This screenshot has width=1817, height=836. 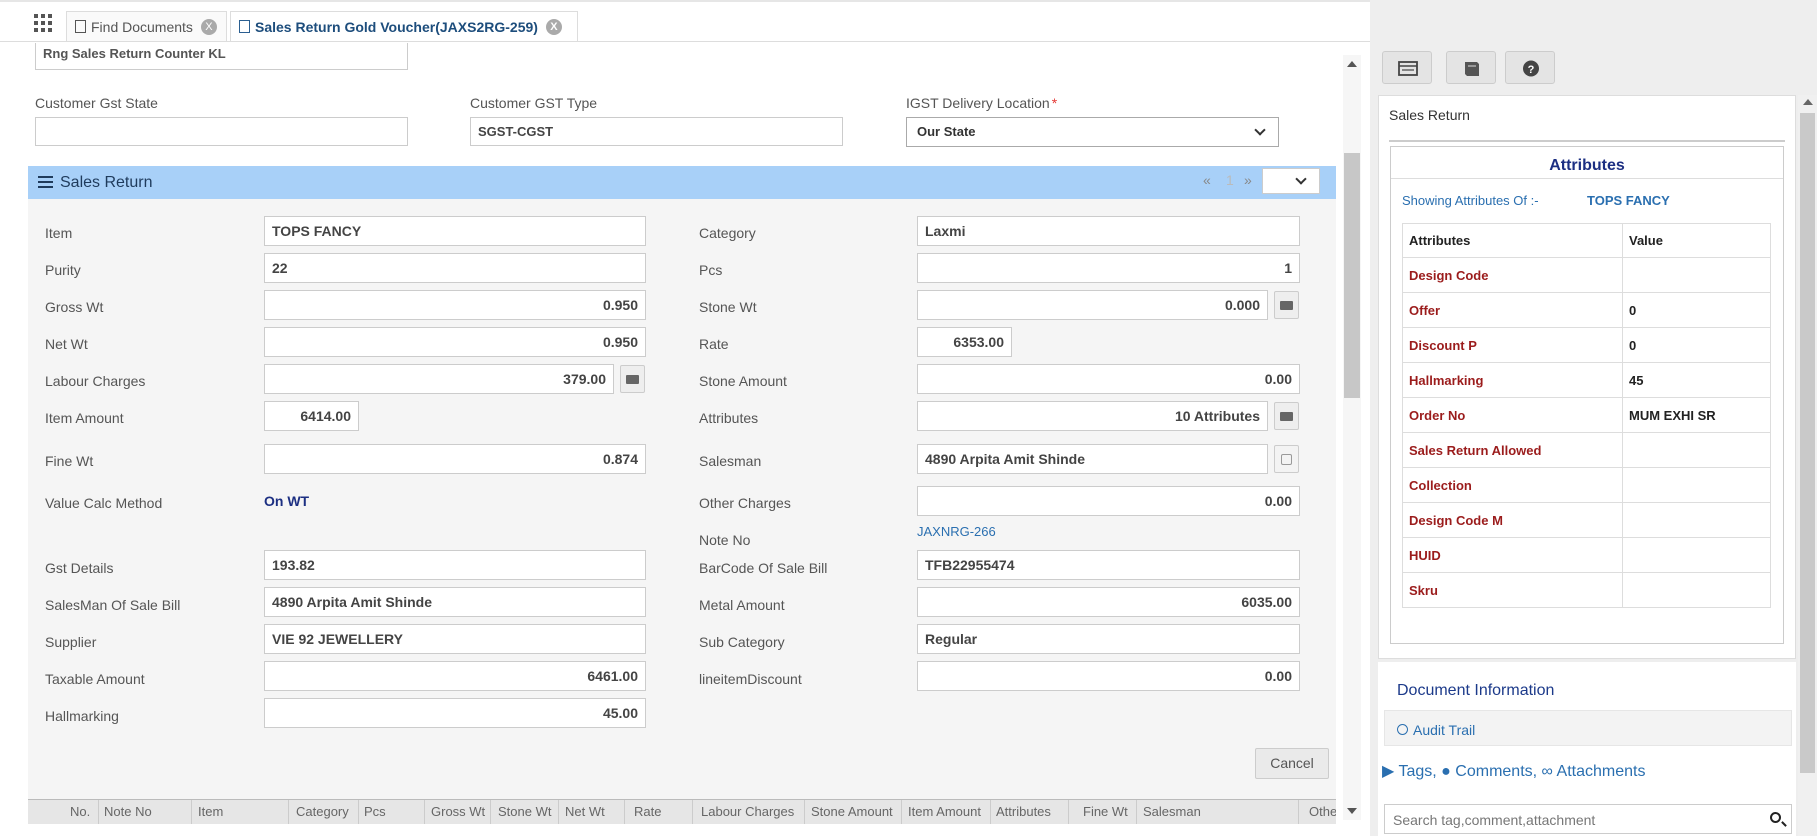 What do you see at coordinates (455, 231) in the screenshot?
I see `item-input: TOPS FANCY` at bounding box center [455, 231].